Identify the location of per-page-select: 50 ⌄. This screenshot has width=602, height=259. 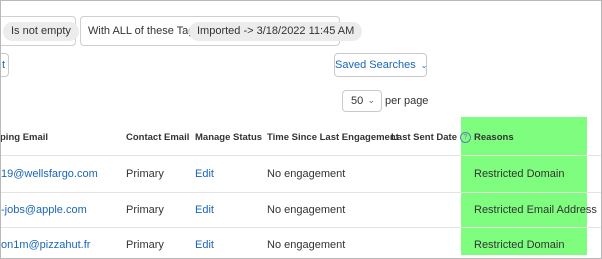
(362, 101).